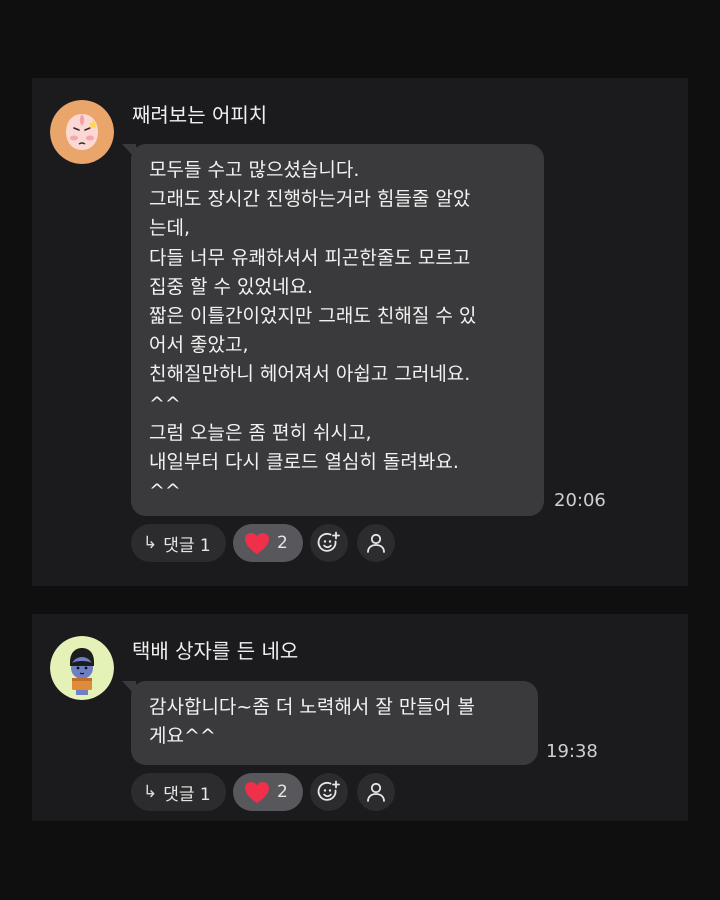 This screenshot has height=900, width=720. I want to click on sender-name: 째려보는 어피치, so click(200, 115).